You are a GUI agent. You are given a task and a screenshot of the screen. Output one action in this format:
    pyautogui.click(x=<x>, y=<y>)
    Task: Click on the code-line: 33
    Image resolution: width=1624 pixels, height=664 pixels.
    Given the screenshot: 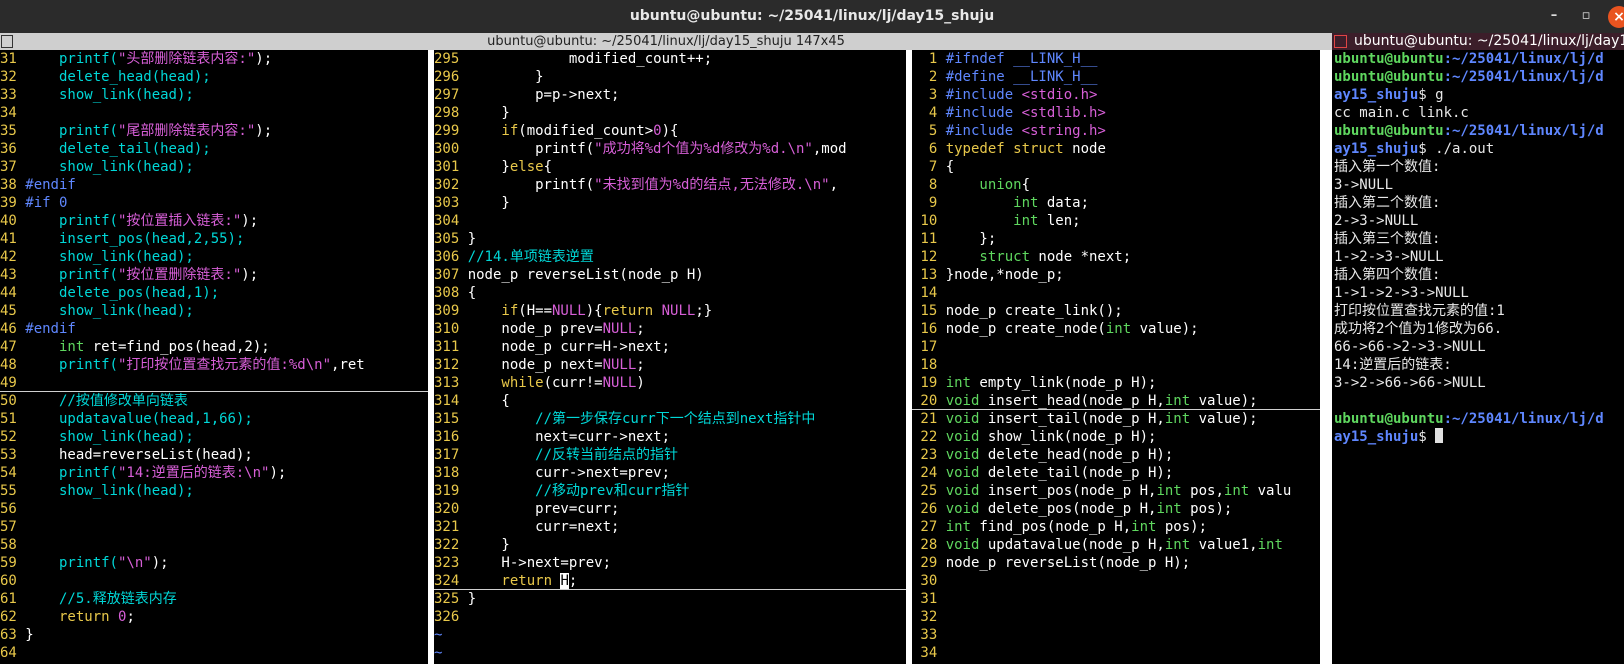 What is the action you would take?
    pyautogui.click(x=1116, y=635)
    